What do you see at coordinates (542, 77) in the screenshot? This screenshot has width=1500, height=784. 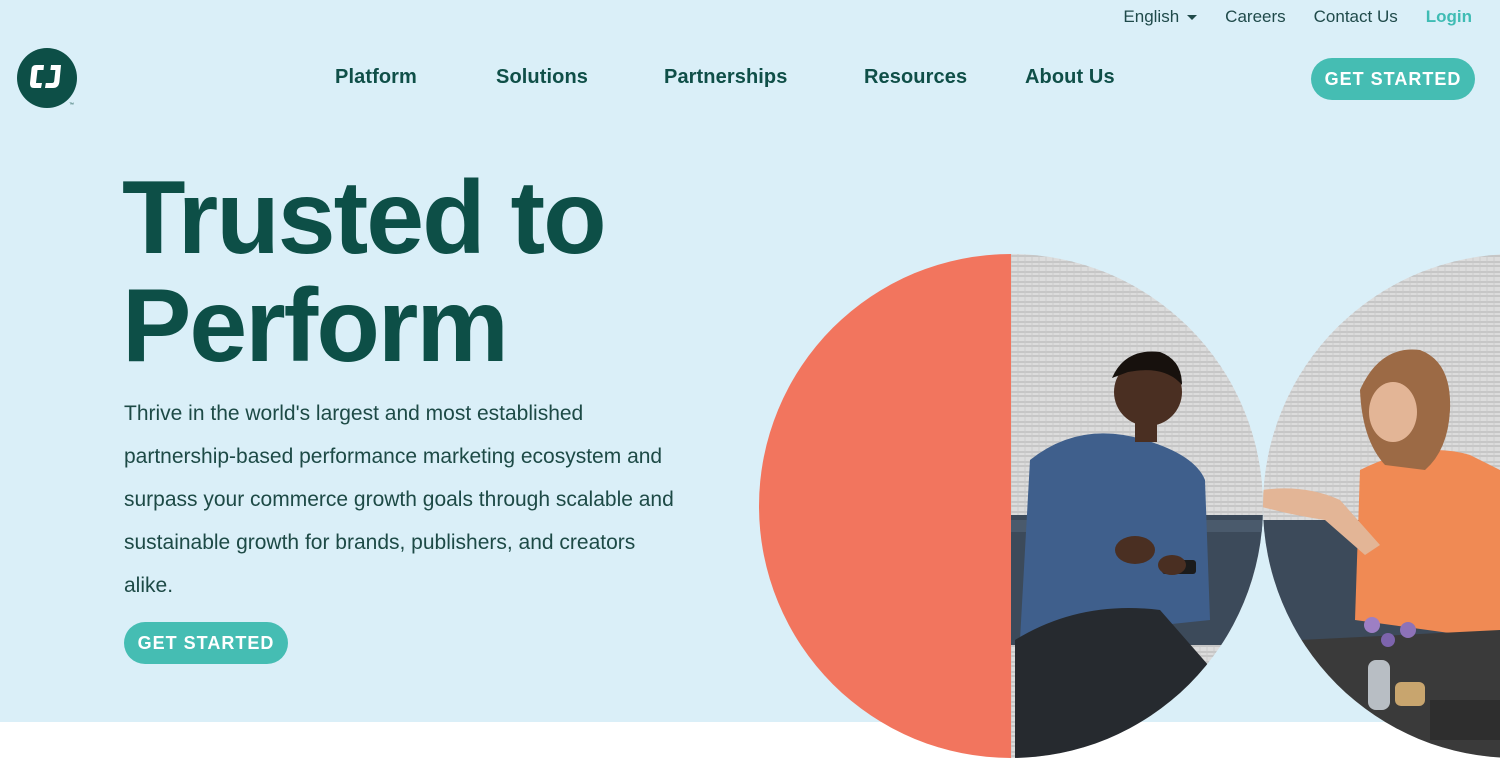 I see `nav-item-solutions: Solutions` at bounding box center [542, 77].